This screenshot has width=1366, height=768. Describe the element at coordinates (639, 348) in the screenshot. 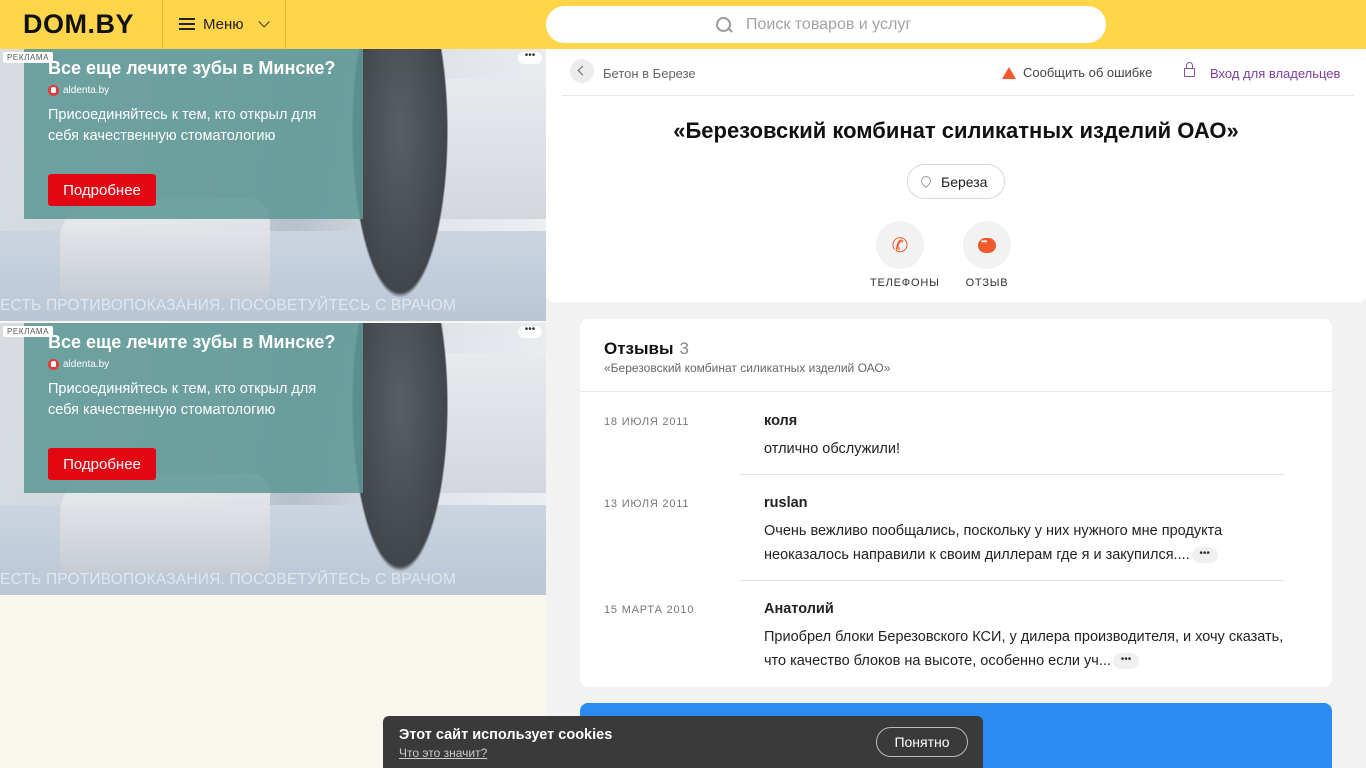

I see `reviews-title-label: Отзывы` at that location.